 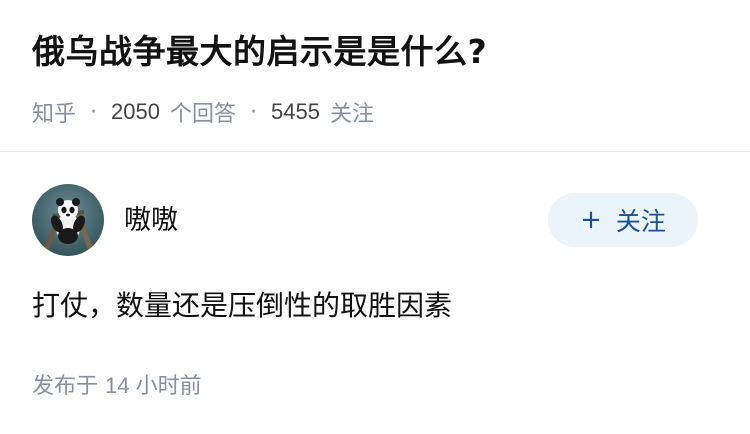 What do you see at coordinates (591, 220) in the screenshot?
I see `plus-icon: +` at bounding box center [591, 220].